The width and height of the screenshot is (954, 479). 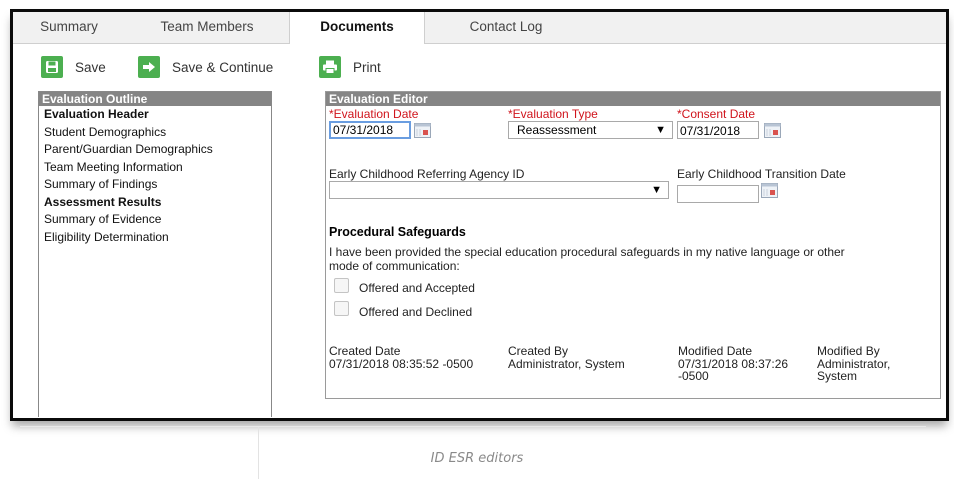 What do you see at coordinates (693, 376) in the screenshot?
I see `modified-date-value-tz: -0500` at bounding box center [693, 376].